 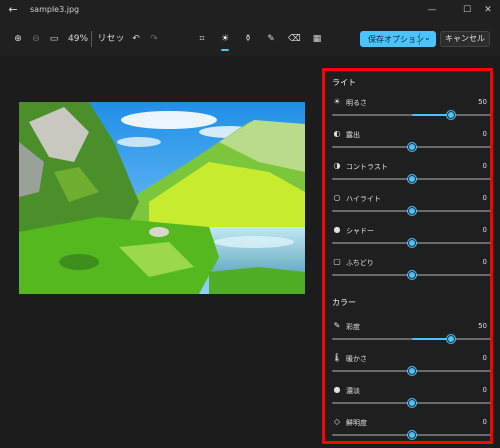 I want to click on title-bar: ← sample3.jpg — ☐ ✕, so click(x=250, y=11).